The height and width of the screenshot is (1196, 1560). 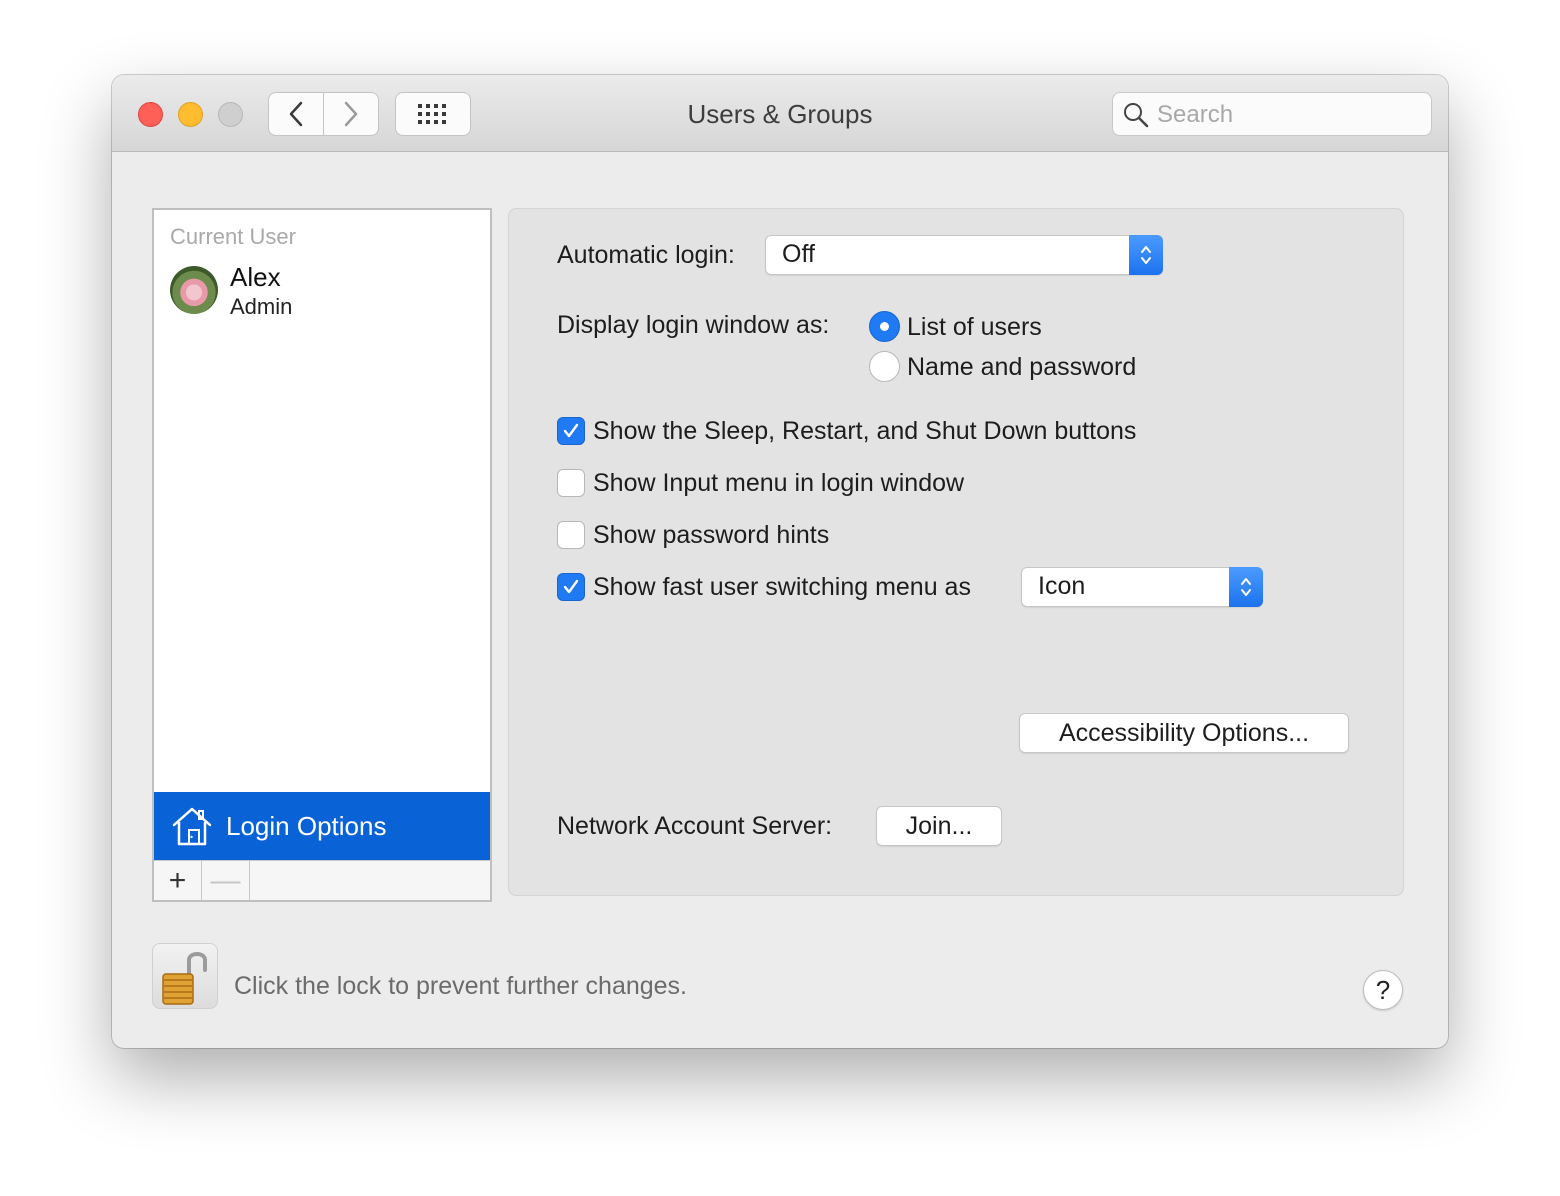 What do you see at coordinates (693, 325) in the screenshot?
I see `display-login-label: Display login window as:` at bounding box center [693, 325].